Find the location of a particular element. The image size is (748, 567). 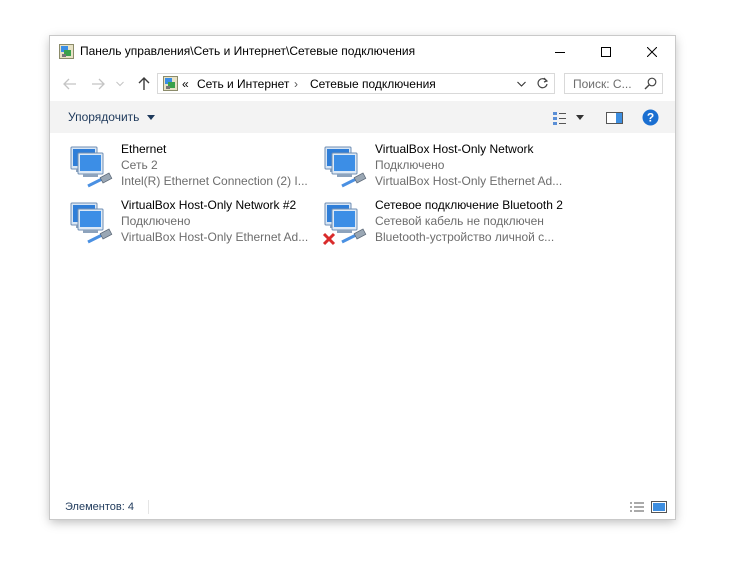

change-view-icon is located at coordinates (560, 118).